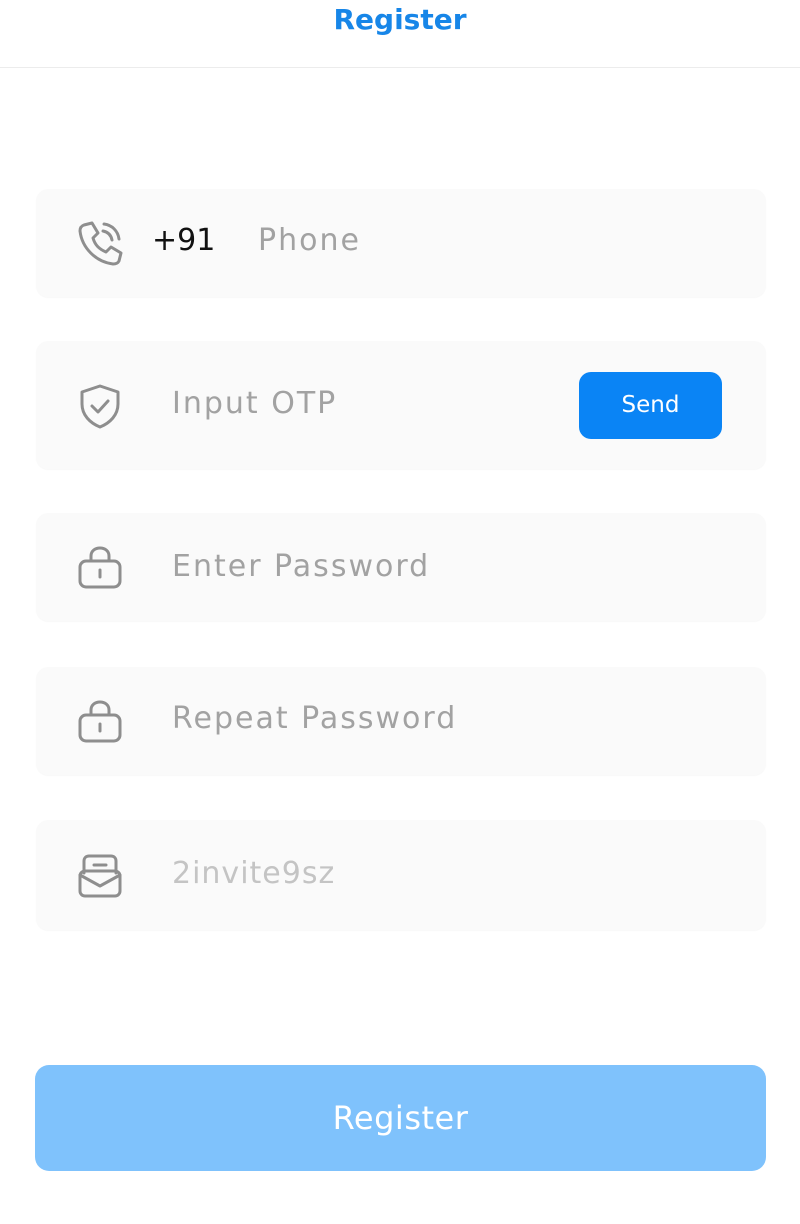 The image size is (800, 1224). I want to click on country-code-prefix: +91, so click(183, 240).